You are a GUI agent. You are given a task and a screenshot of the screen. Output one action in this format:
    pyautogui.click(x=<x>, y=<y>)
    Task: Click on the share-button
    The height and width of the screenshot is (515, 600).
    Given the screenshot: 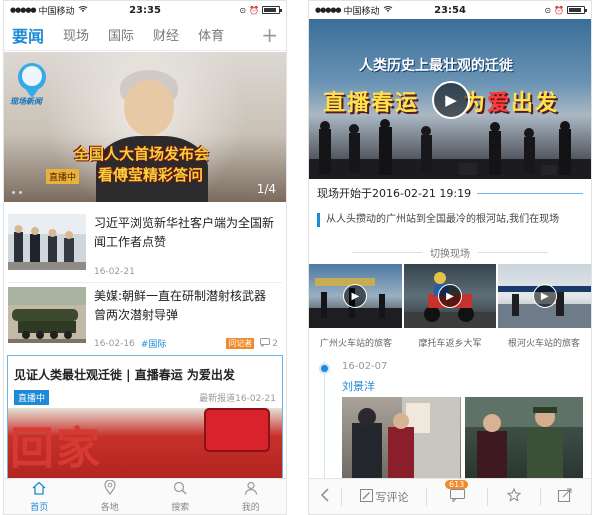 What is the action you would take?
    pyautogui.click(x=565, y=496)
    